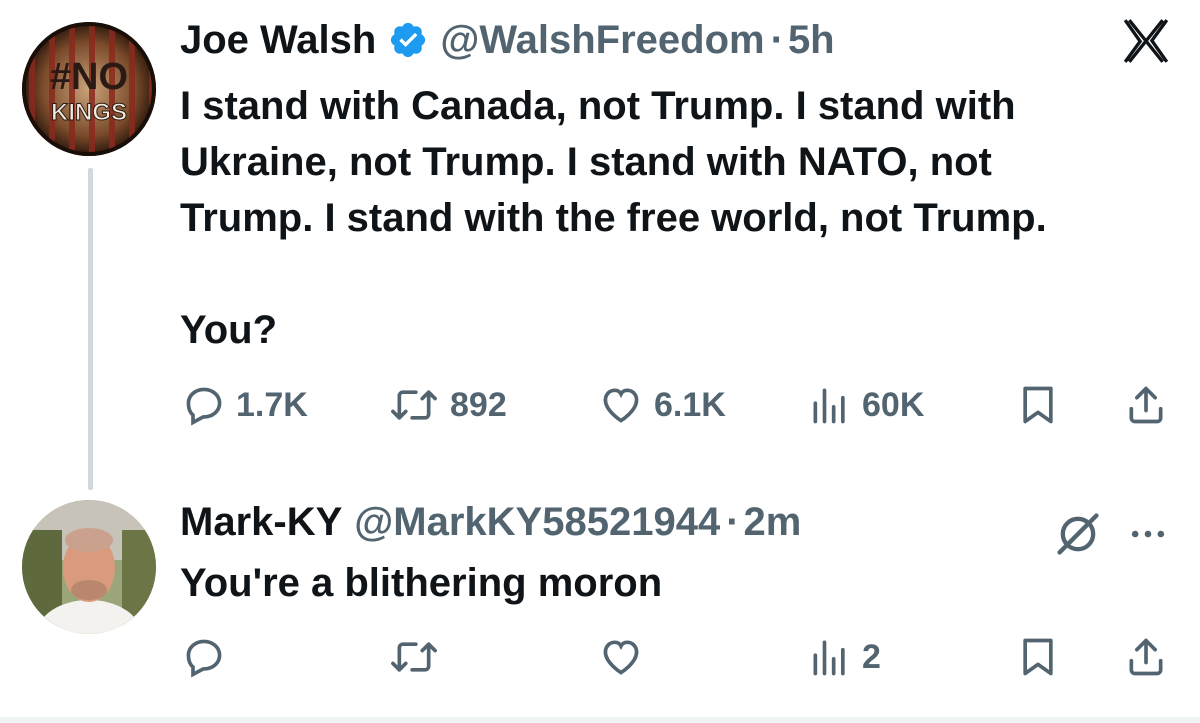 This screenshot has width=1200, height=723. What do you see at coordinates (690, 404) in the screenshot?
I see `like-count: 6.1K` at bounding box center [690, 404].